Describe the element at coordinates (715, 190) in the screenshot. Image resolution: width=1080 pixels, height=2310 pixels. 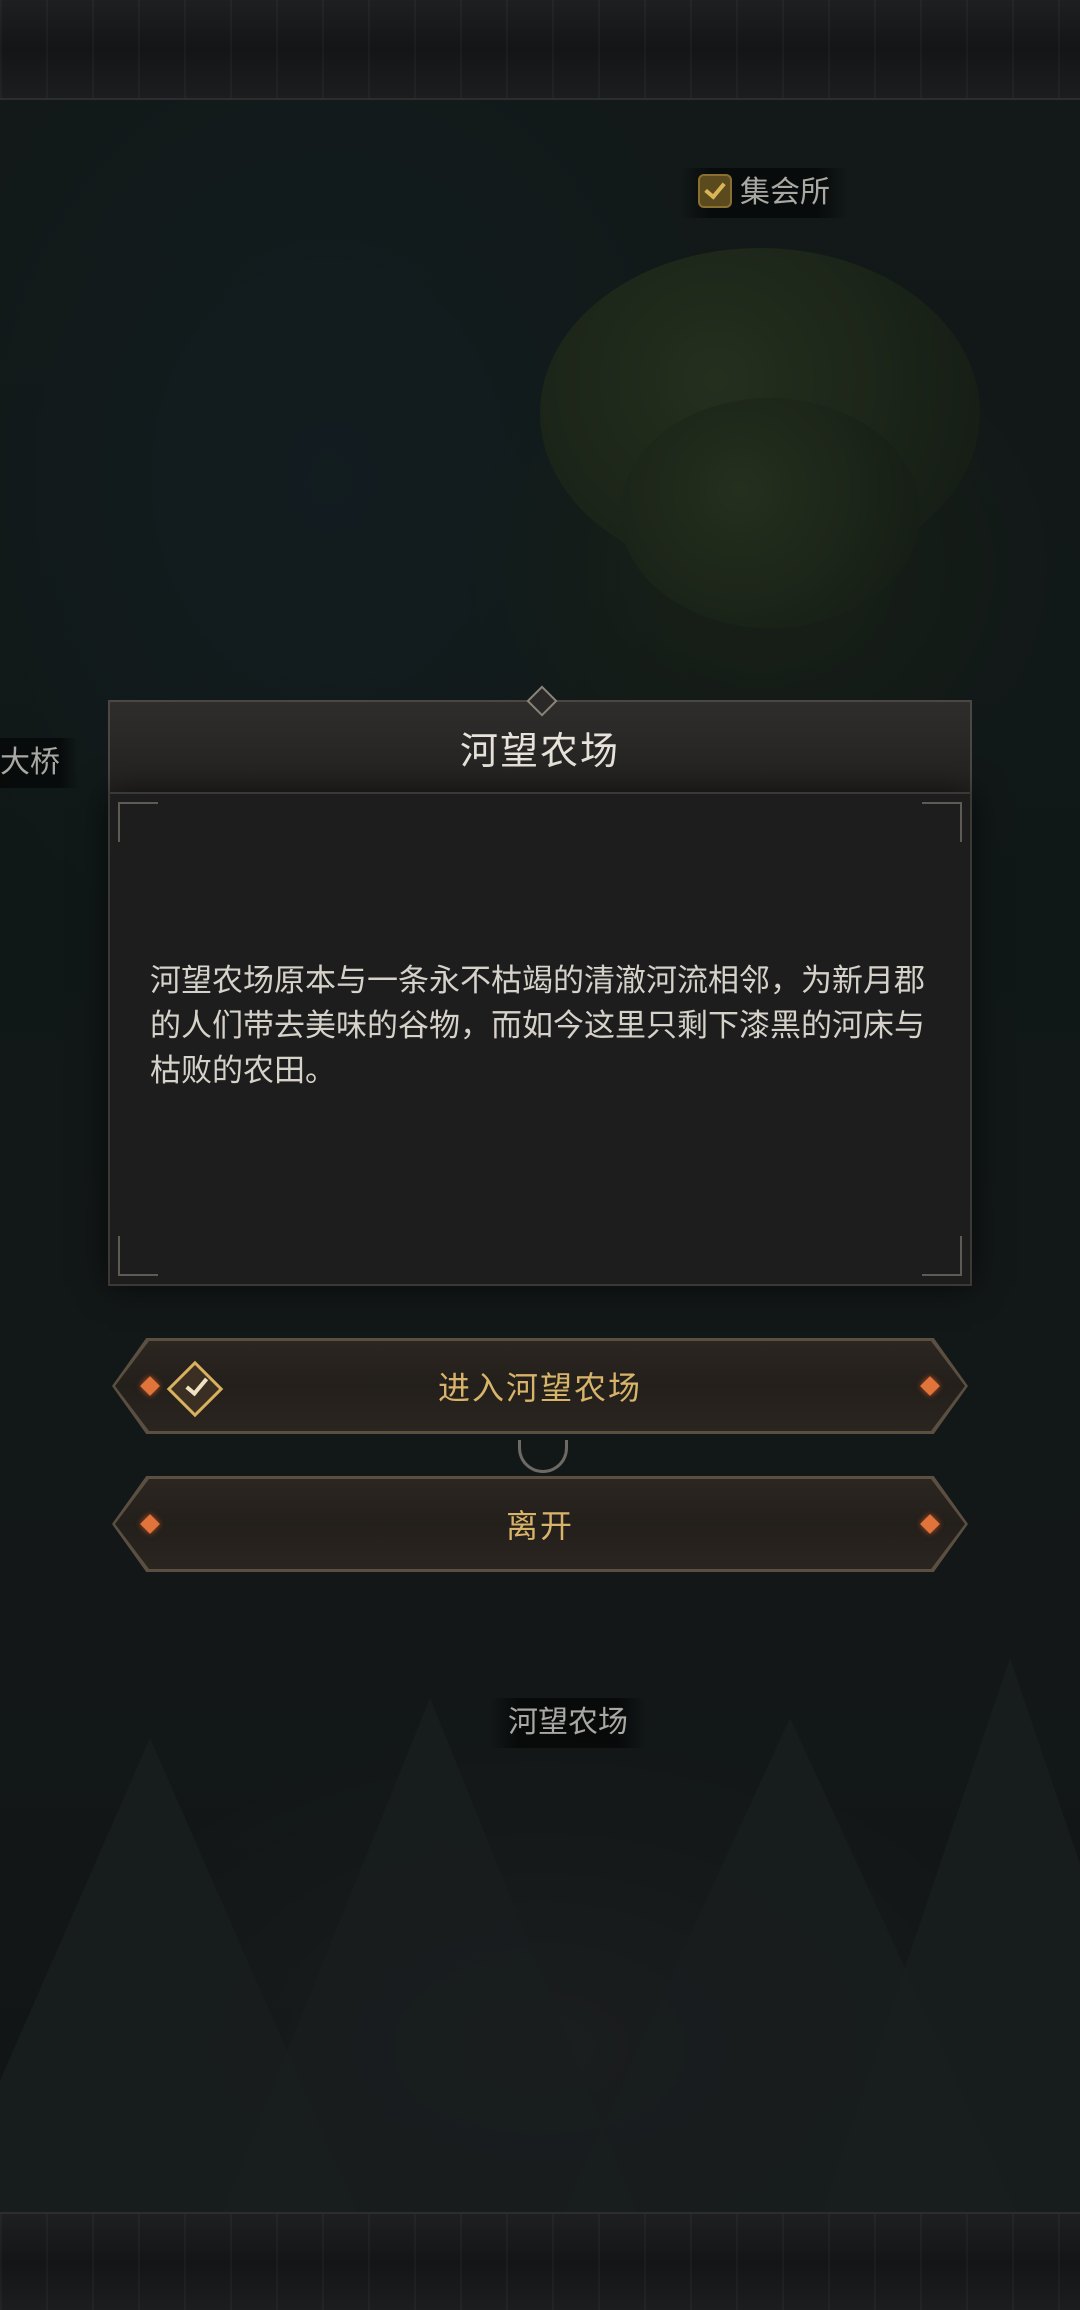
I see `checkmark-icon` at that location.